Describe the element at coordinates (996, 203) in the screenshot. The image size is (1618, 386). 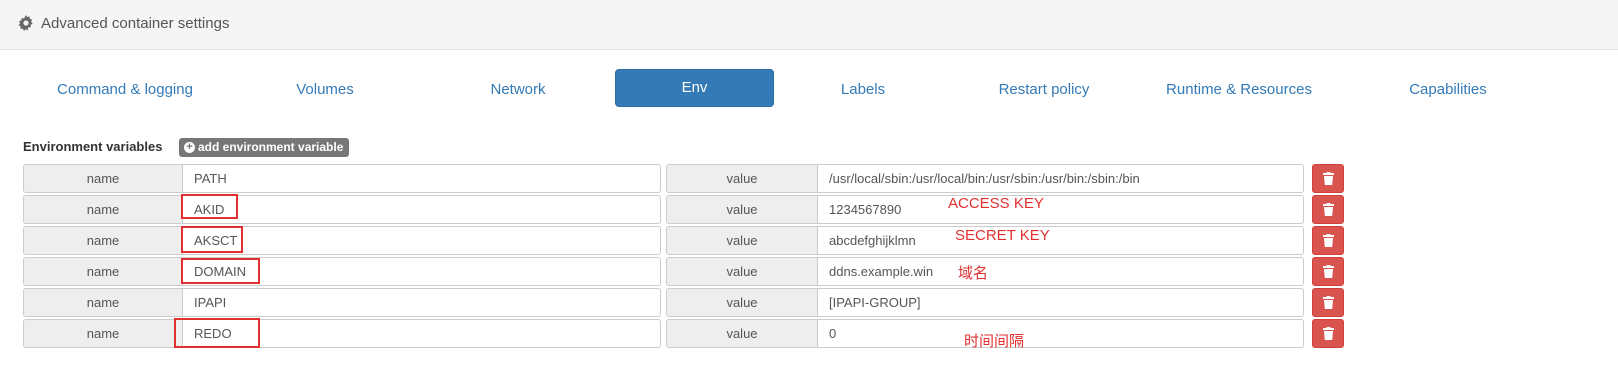
I see `annotation-access-key: ACCESS KEY` at that location.